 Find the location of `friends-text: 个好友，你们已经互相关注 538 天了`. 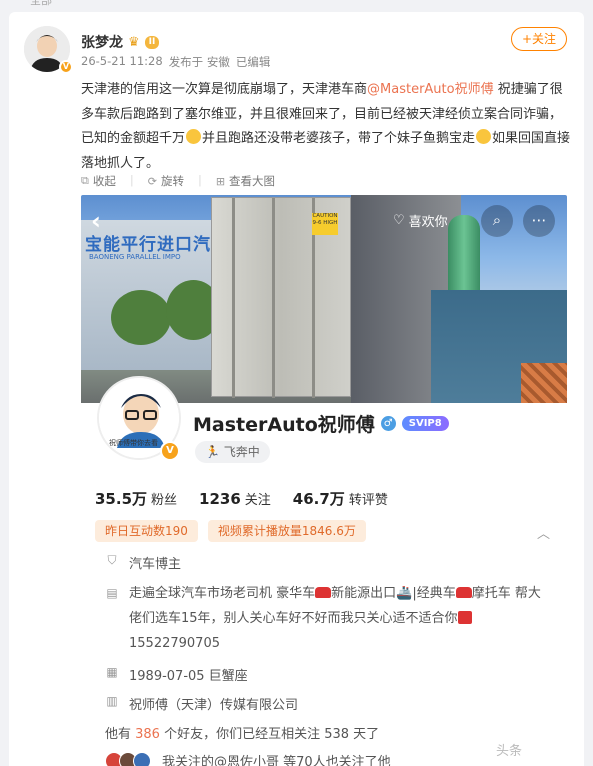

friends-text: 个好友，你们已经互相关注 538 天了 is located at coordinates (269, 734).